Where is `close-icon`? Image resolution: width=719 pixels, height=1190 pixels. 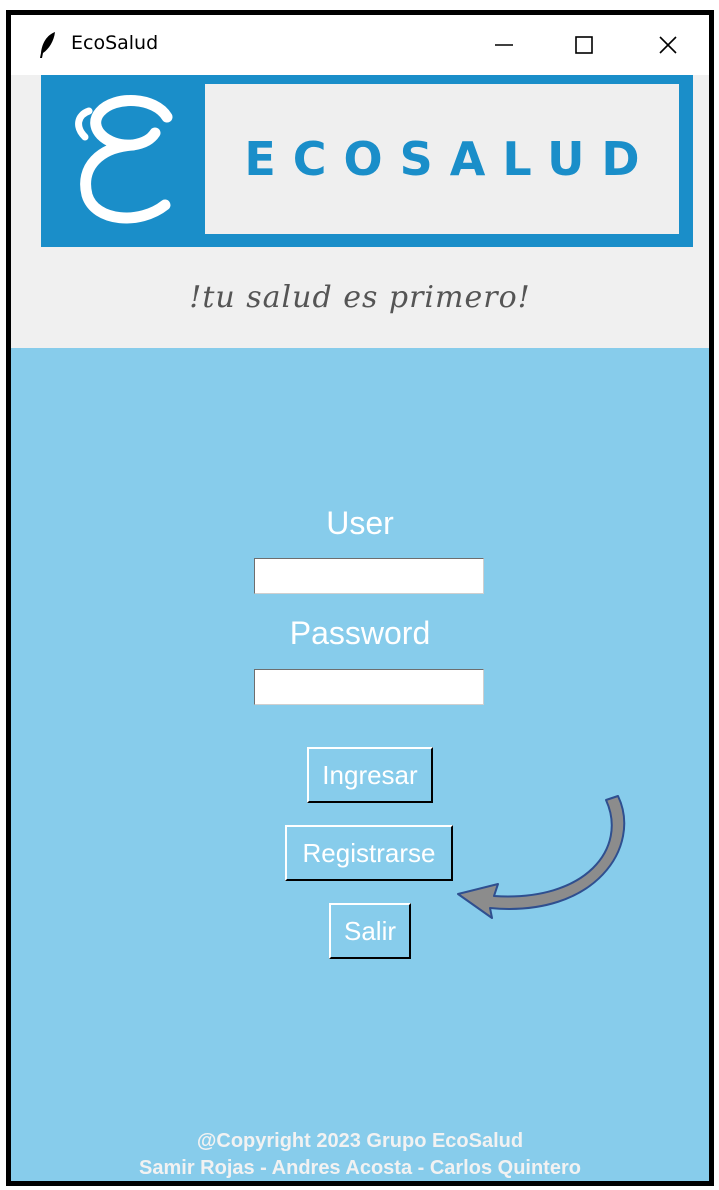
close-icon is located at coordinates (668, 45).